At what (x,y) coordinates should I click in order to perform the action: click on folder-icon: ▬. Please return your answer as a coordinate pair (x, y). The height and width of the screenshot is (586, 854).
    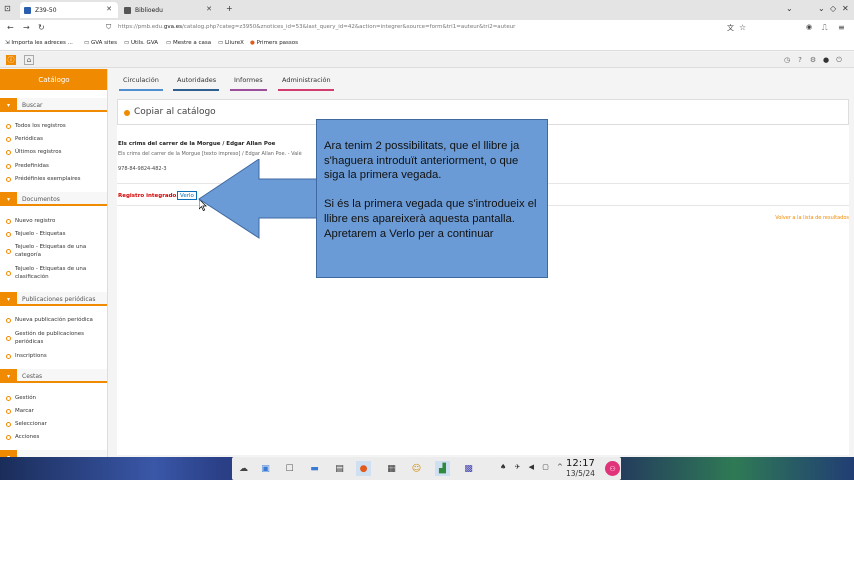
    Looking at the image, I should click on (314, 468).